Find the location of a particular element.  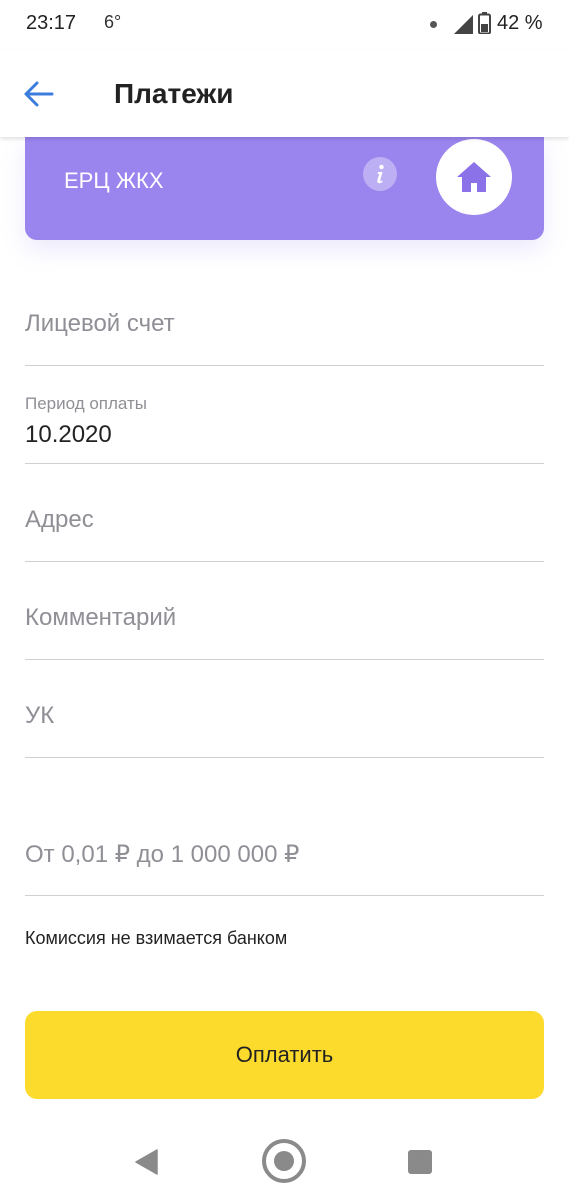

period-label: Период оплаты is located at coordinates (86, 403).